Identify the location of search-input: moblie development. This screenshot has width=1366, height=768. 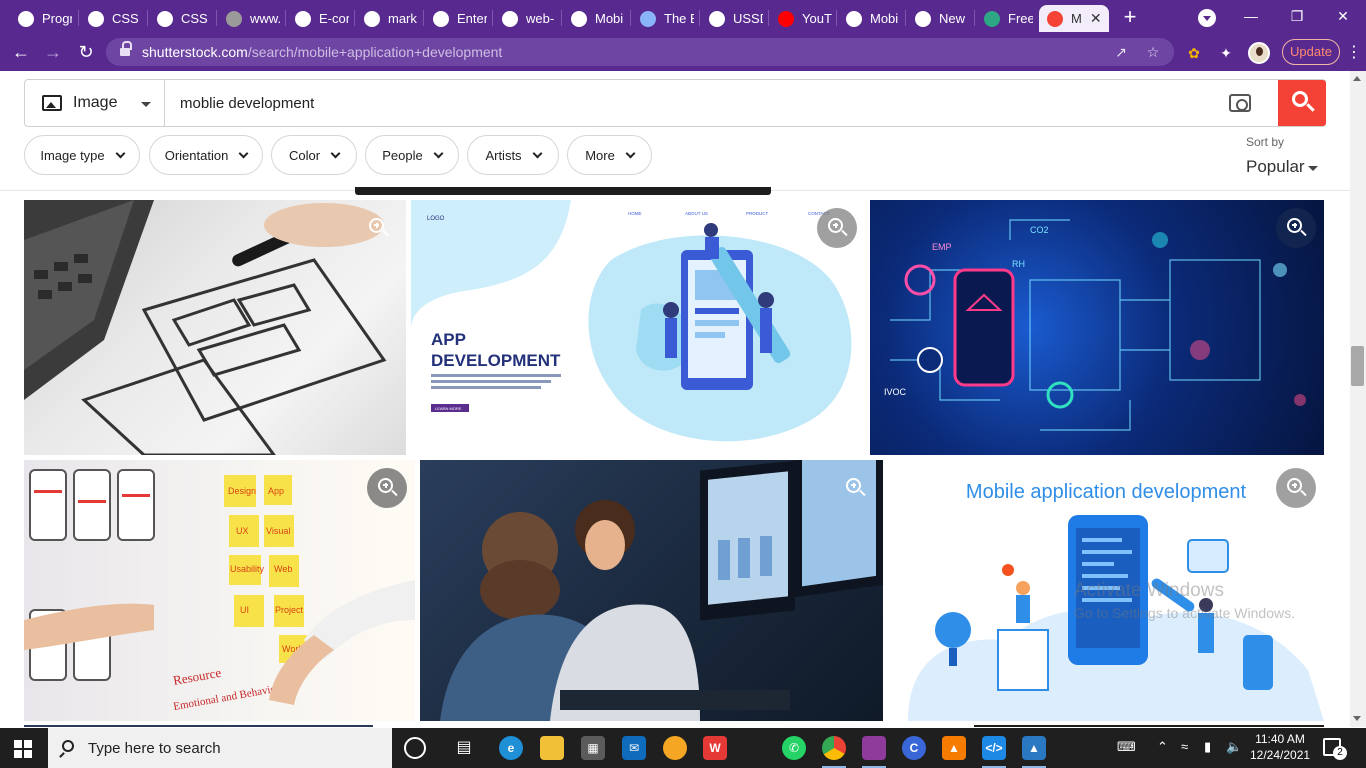
(247, 103).